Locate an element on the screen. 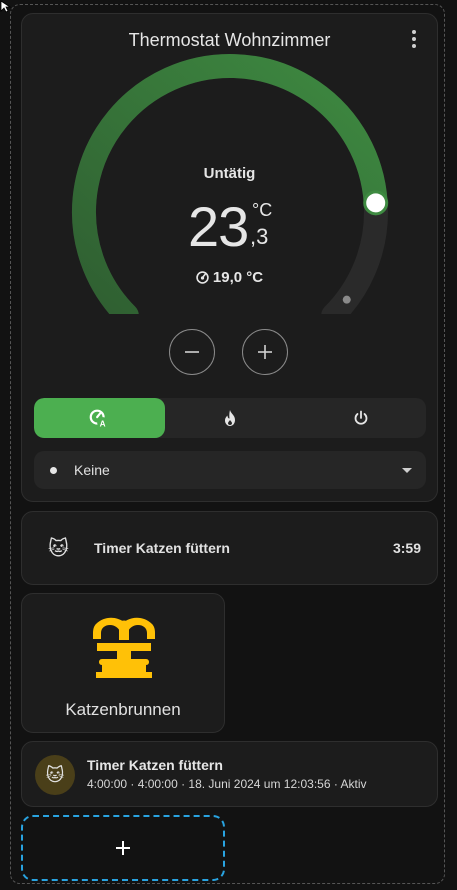  target-temperature-decimal: ,3 is located at coordinates (259, 236).